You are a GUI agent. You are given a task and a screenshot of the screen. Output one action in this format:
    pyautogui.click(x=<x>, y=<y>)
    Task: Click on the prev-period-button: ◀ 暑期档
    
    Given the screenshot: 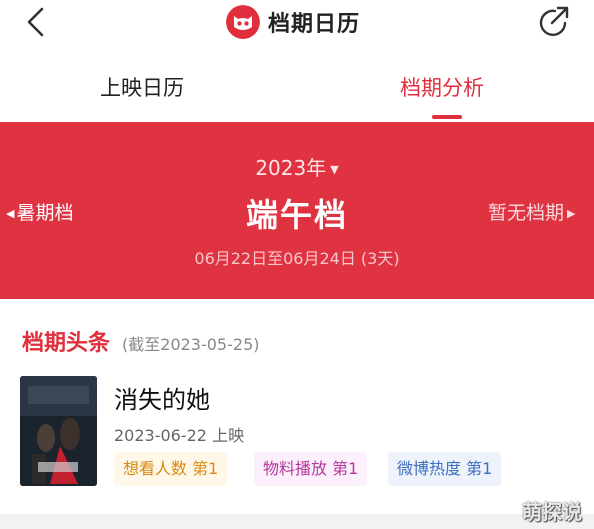 What is the action you would take?
    pyautogui.click(x=39, y=211)
    